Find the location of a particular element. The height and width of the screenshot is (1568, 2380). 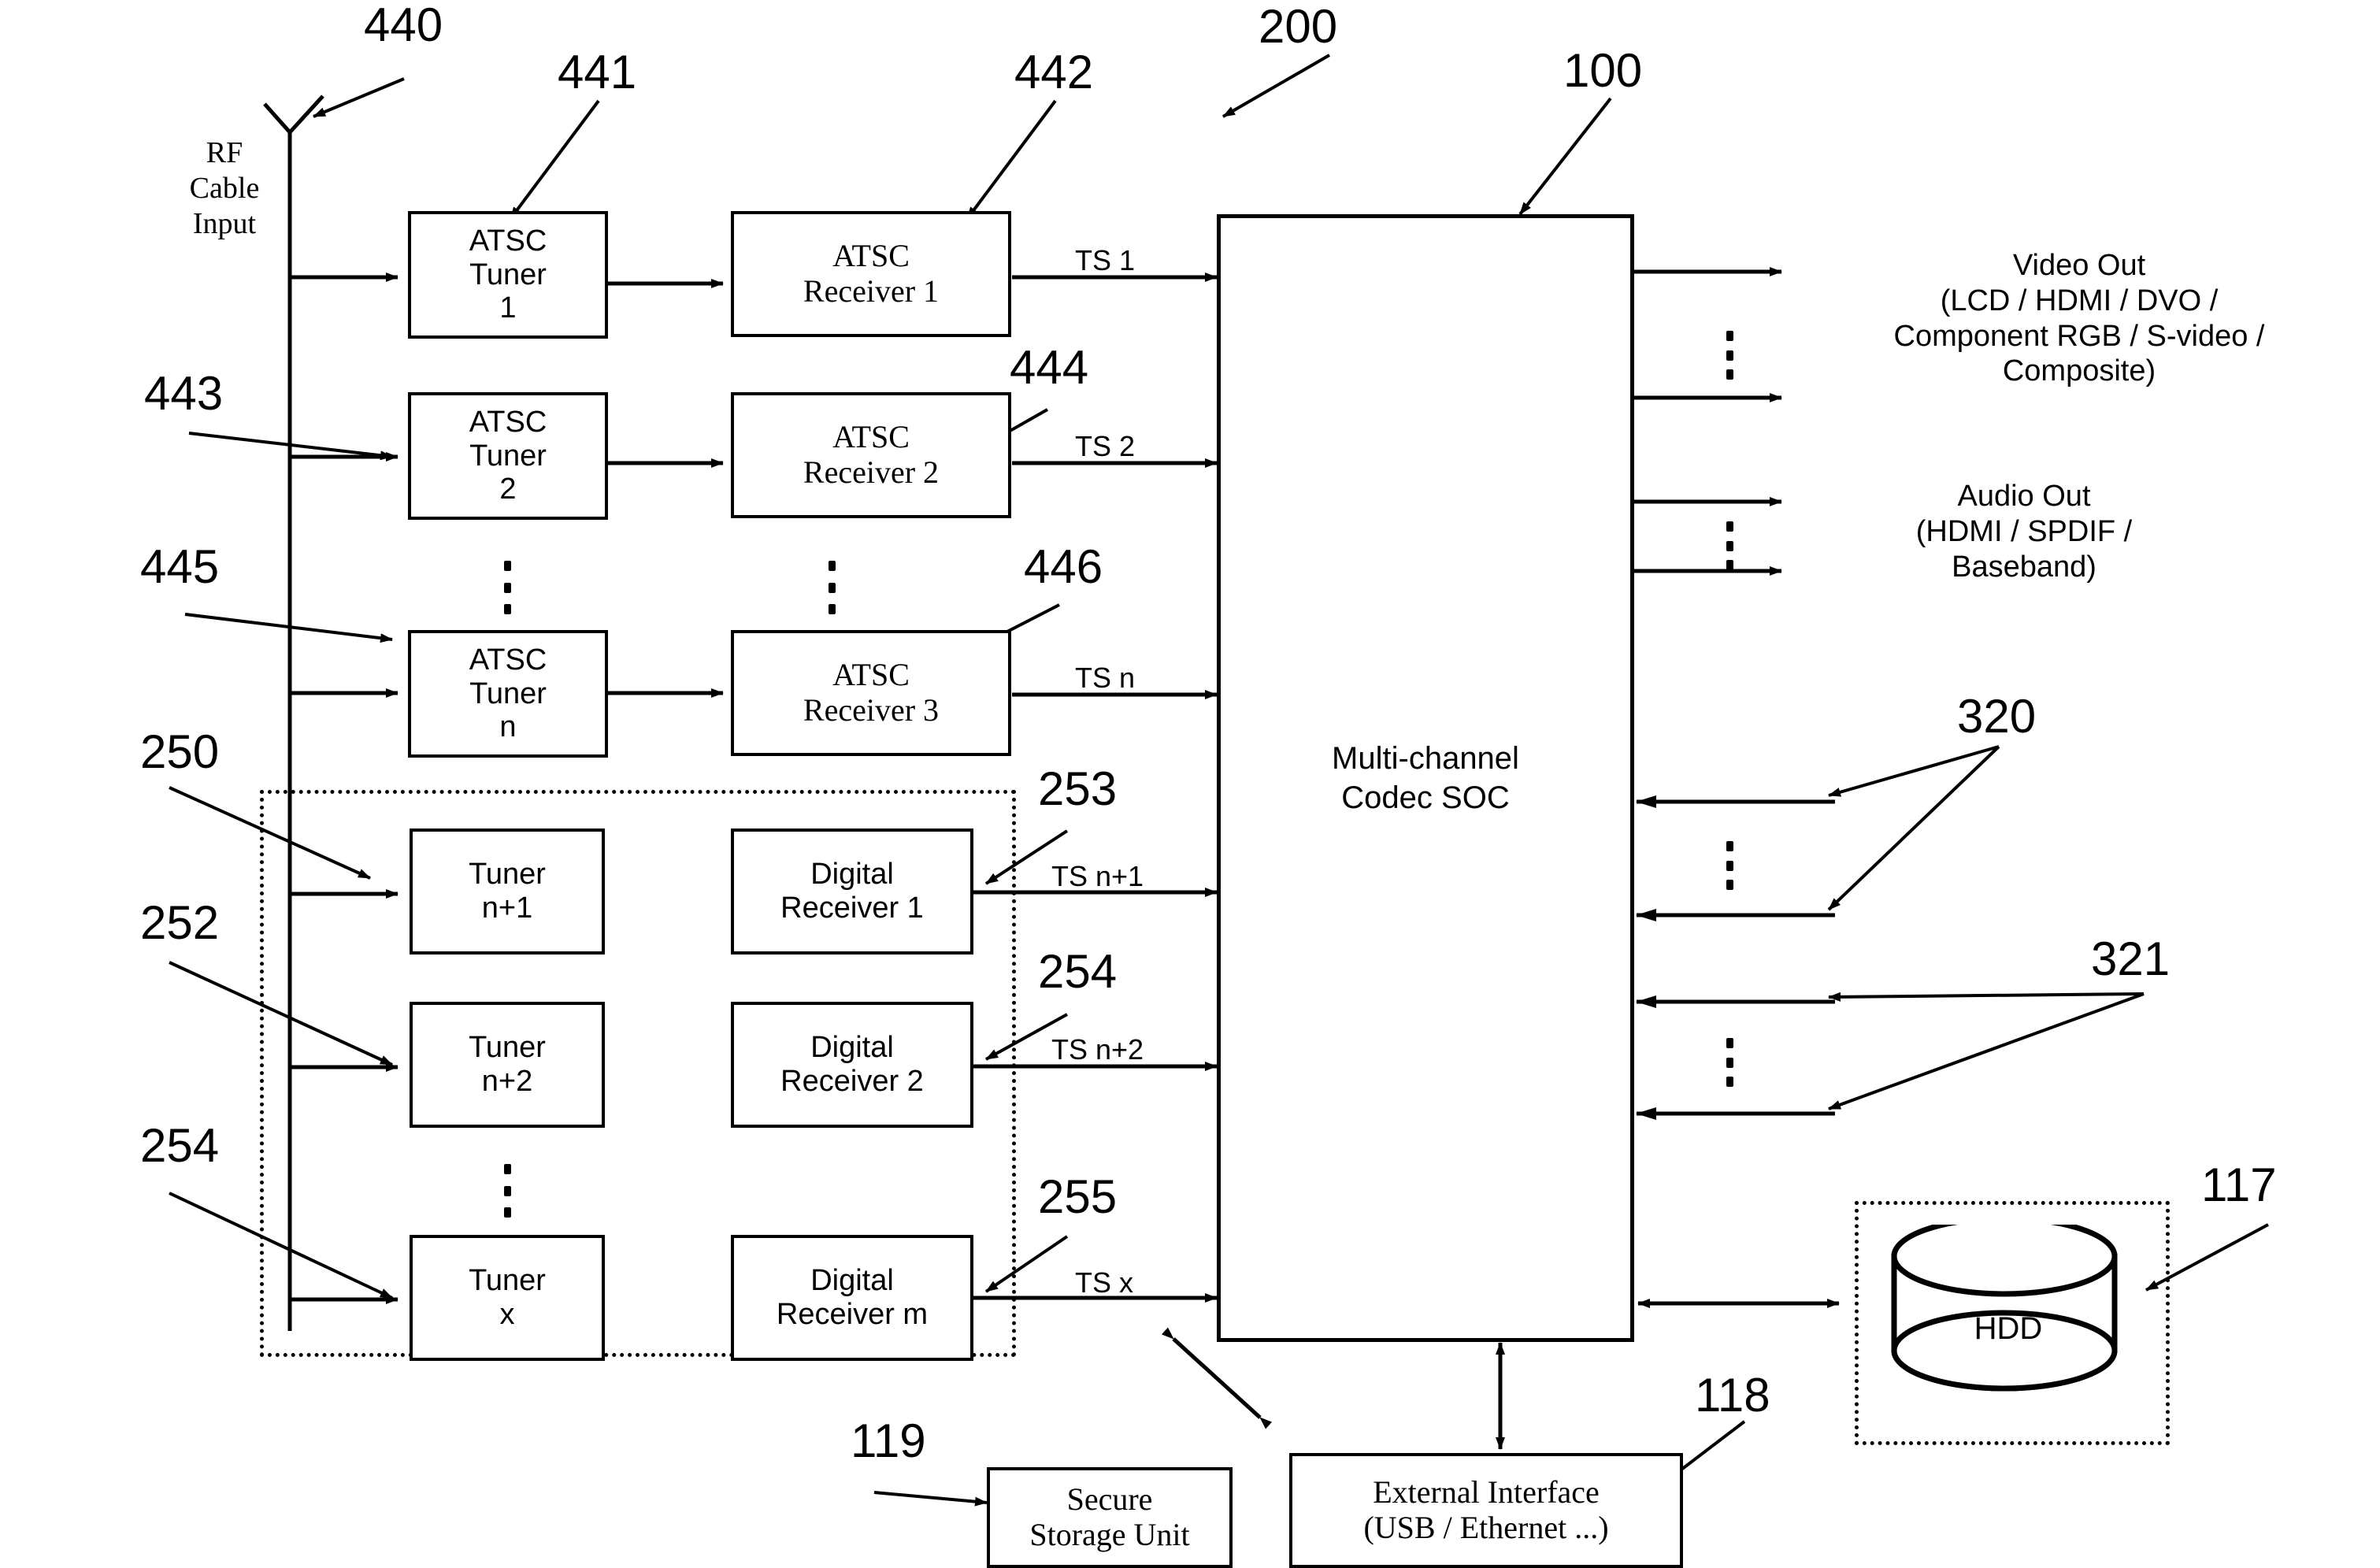

atsc-tuner-1-box: ATSC Tuner 1 is located at coordinates (508, 275).